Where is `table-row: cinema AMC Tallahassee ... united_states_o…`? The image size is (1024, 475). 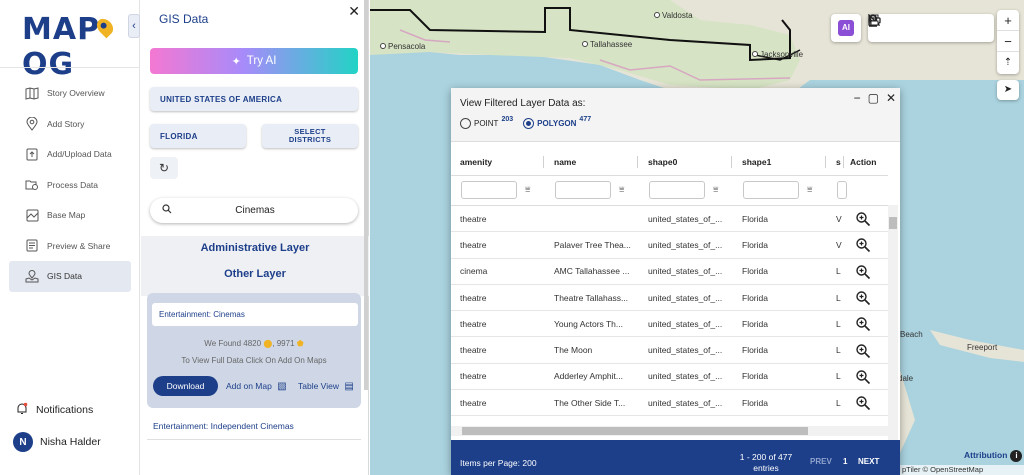 table-row: cinema AMC Tallahassee ... united_states_o… is located at coordinates (669, 272).